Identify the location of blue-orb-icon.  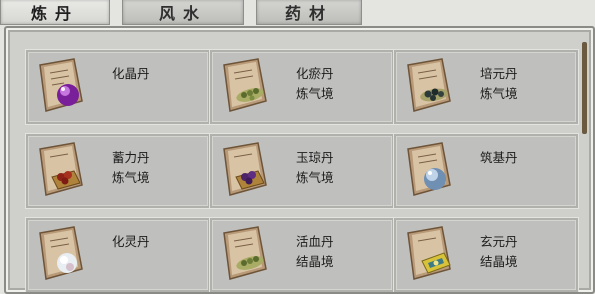
(430, 169).